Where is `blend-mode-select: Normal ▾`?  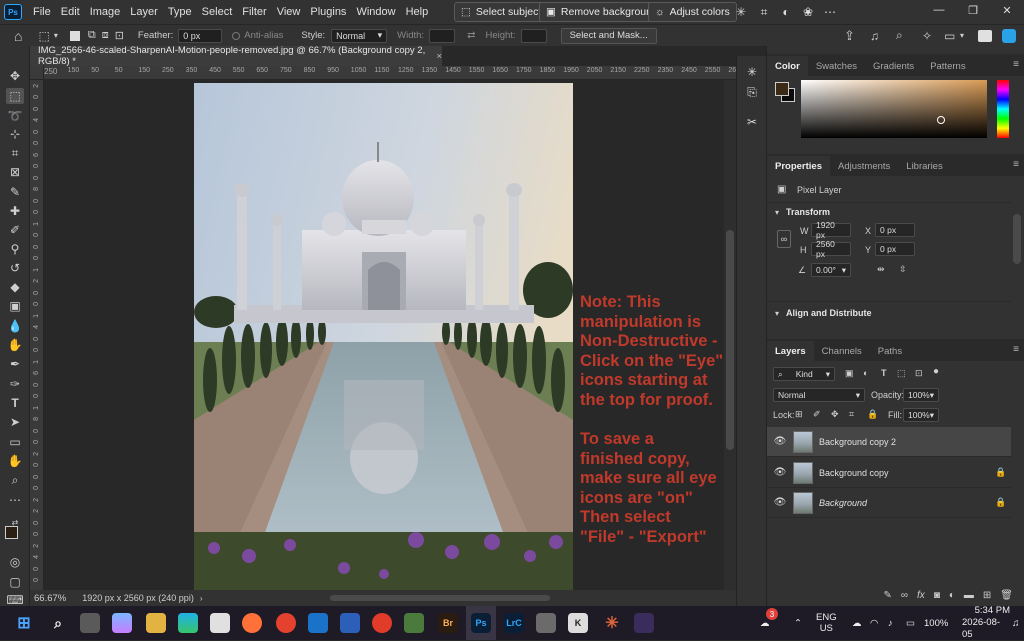 blend-mode-select: Normal ▾ is located at coordinates (819, 395).